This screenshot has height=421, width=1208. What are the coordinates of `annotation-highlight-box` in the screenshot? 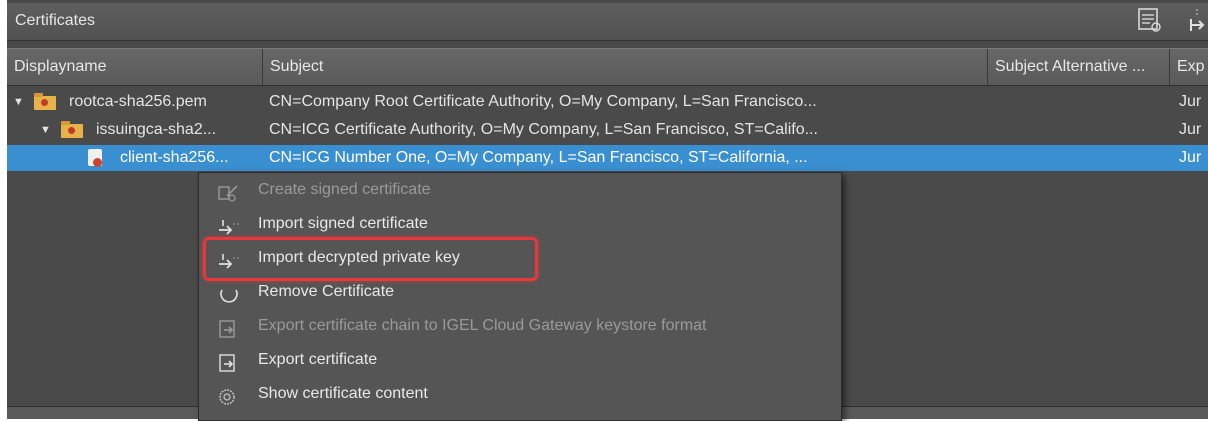 It's located at (370, 259).